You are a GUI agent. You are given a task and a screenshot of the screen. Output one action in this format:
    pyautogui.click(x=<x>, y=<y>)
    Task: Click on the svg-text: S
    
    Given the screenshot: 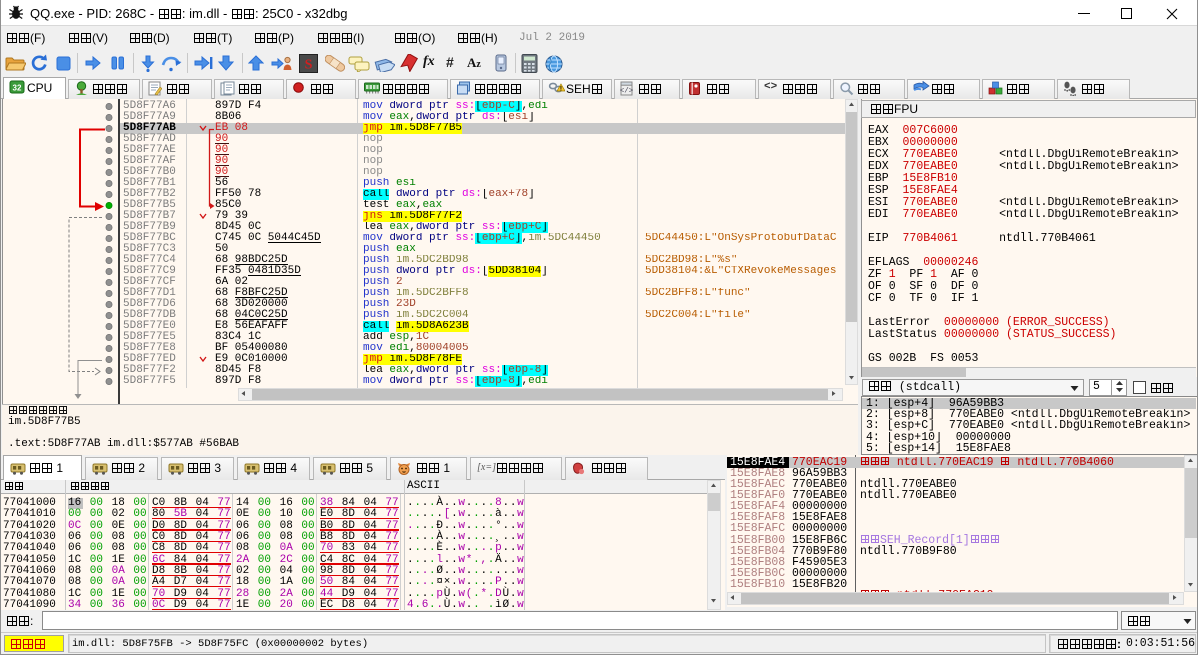 What is the action you would take?
    pyautogui.click(x=309, y=65)
    